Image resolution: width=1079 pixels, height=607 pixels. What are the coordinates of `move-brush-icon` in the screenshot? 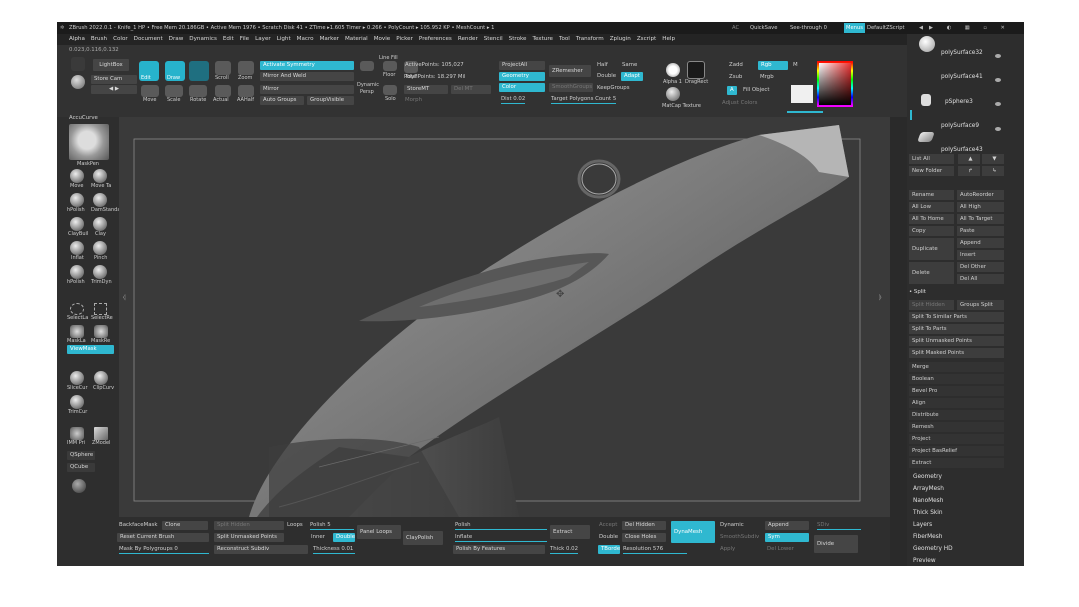 It's located at (77, 176).